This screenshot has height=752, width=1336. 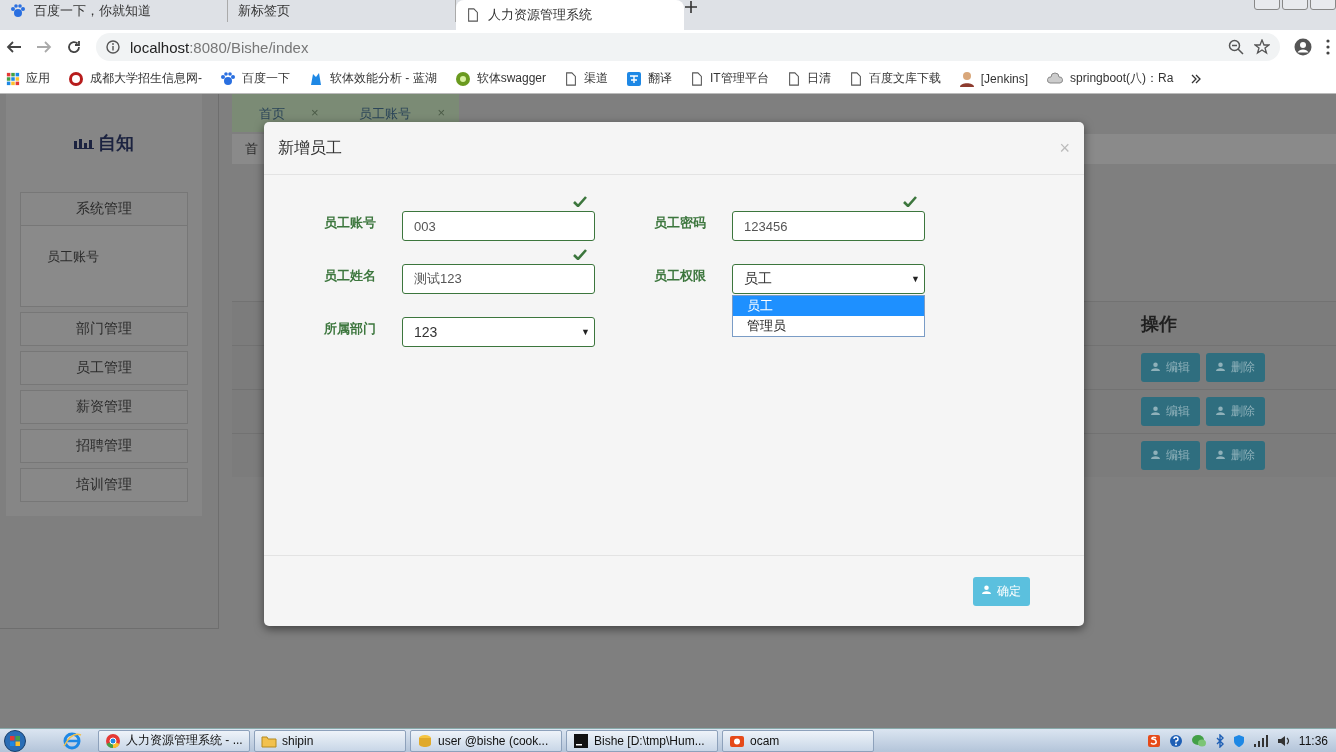 I want to click on taskbar-item: ocam, so click(x=798, y=740).